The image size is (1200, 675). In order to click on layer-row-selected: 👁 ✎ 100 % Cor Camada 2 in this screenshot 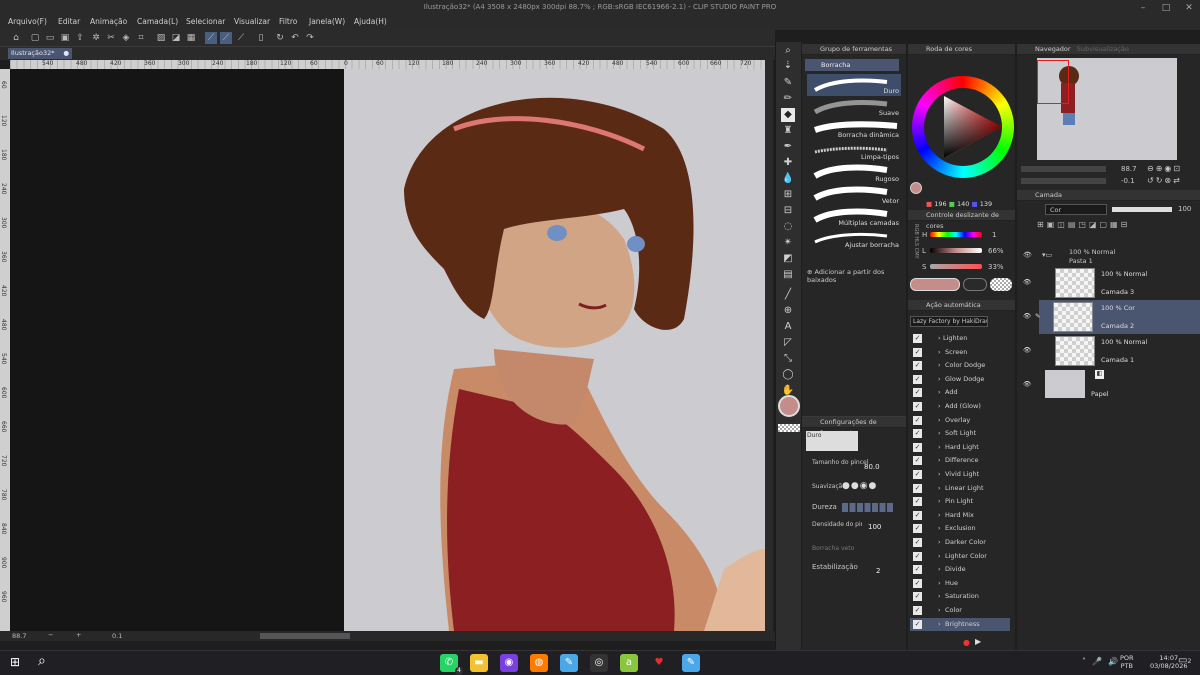, I will do `click(1111, 317)`.